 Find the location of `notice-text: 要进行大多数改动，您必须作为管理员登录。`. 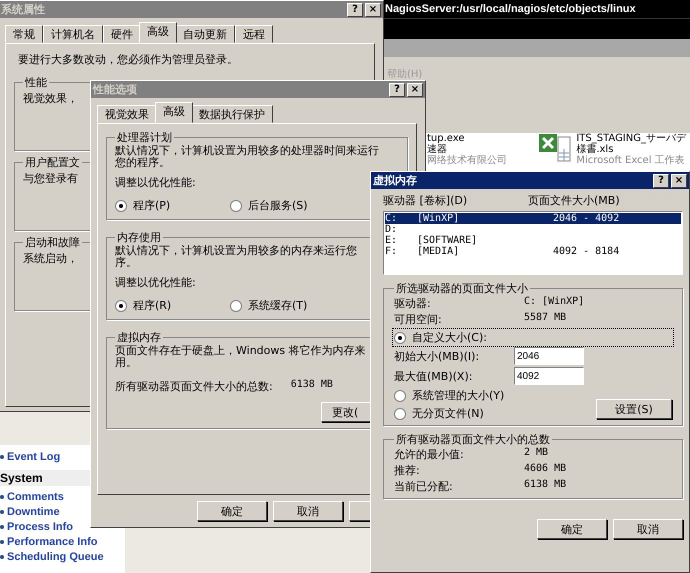

notice-text: 要进行大多数改动，您必须作为管理员登录。 is located at coordinates (128, 59).